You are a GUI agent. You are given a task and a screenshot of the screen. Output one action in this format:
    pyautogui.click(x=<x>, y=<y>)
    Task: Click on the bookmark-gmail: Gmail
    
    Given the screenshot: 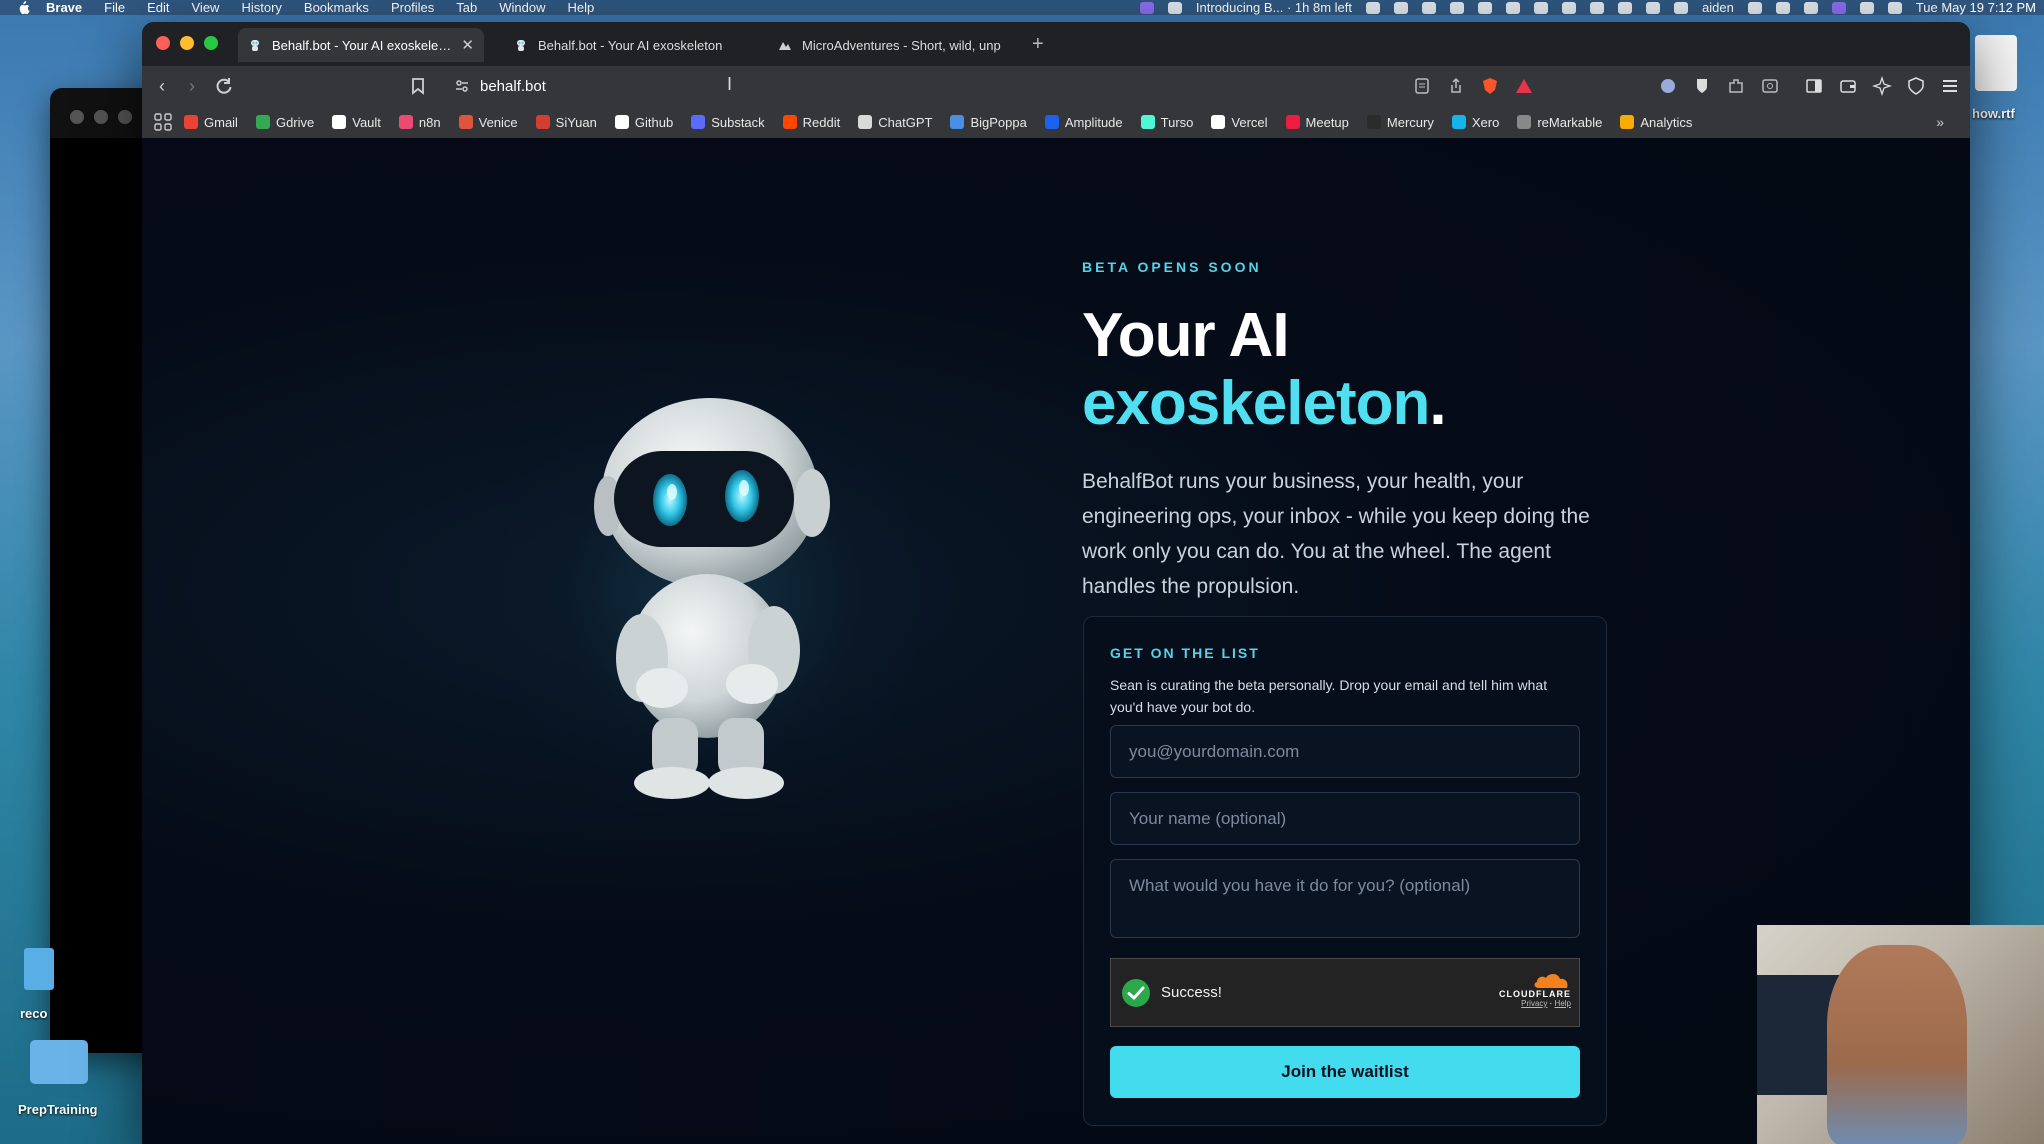 What is the action you would take?
    pyautogui.click(x=211, y=122)
    